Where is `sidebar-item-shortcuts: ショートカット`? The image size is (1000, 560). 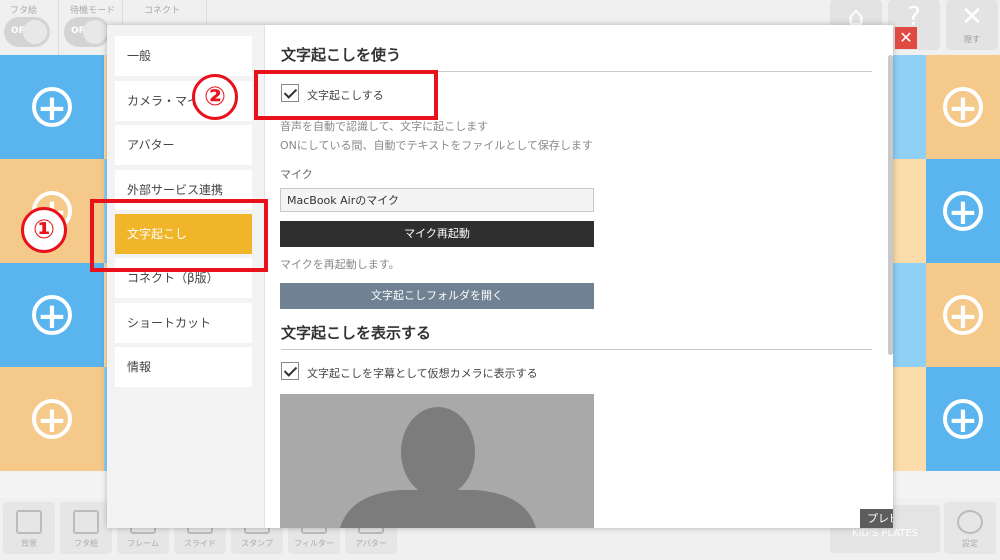 sidebar-item-shortcuts: ショートカット is located at coordinates (183, 323).